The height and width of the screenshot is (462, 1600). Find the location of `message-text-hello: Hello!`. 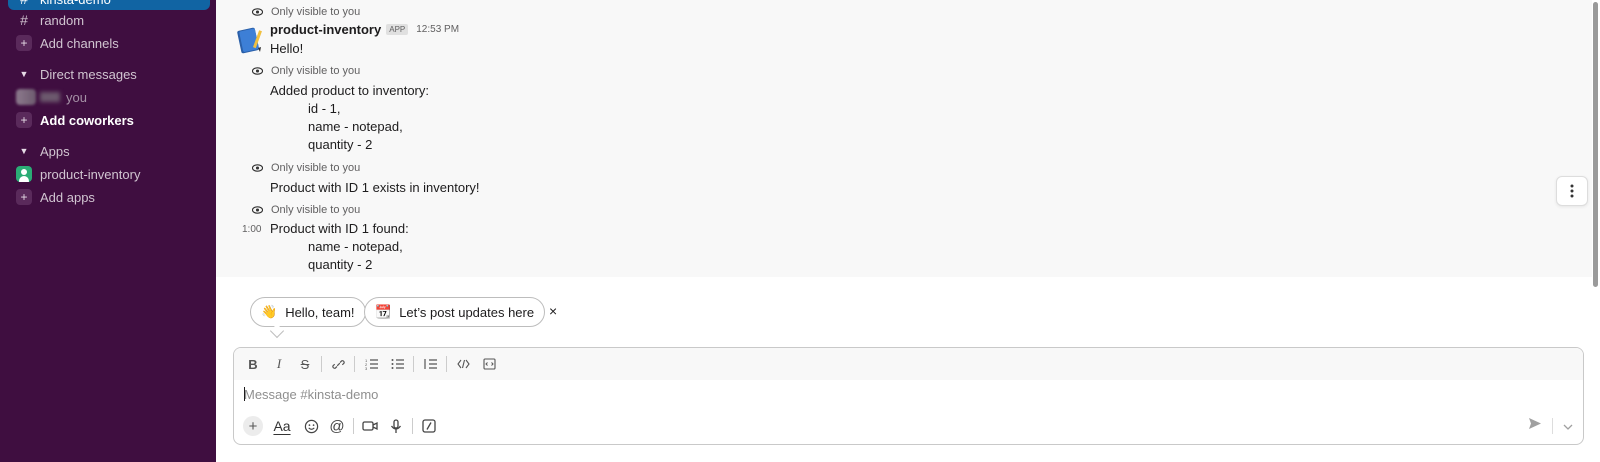

message-text-hello: Hello! is located at coordinates (287, 48).